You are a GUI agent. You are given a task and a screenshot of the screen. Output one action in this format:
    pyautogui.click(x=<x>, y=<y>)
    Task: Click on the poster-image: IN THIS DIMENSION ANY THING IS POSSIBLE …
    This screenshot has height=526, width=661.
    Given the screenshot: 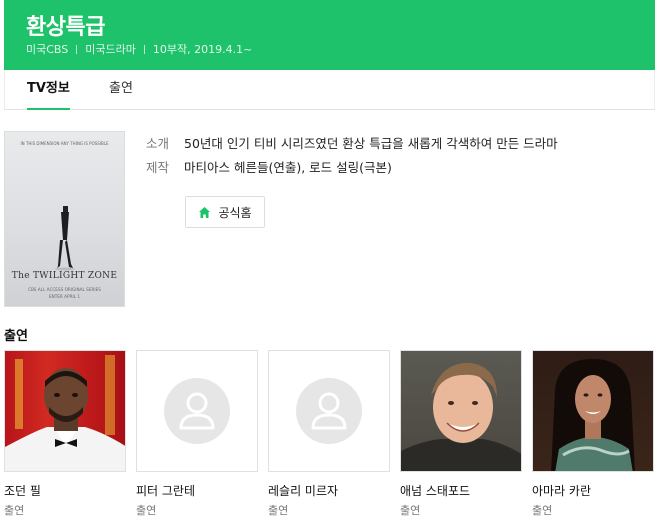 What is the action you would take?
    pyautogui.click(x=64, y=219)
    